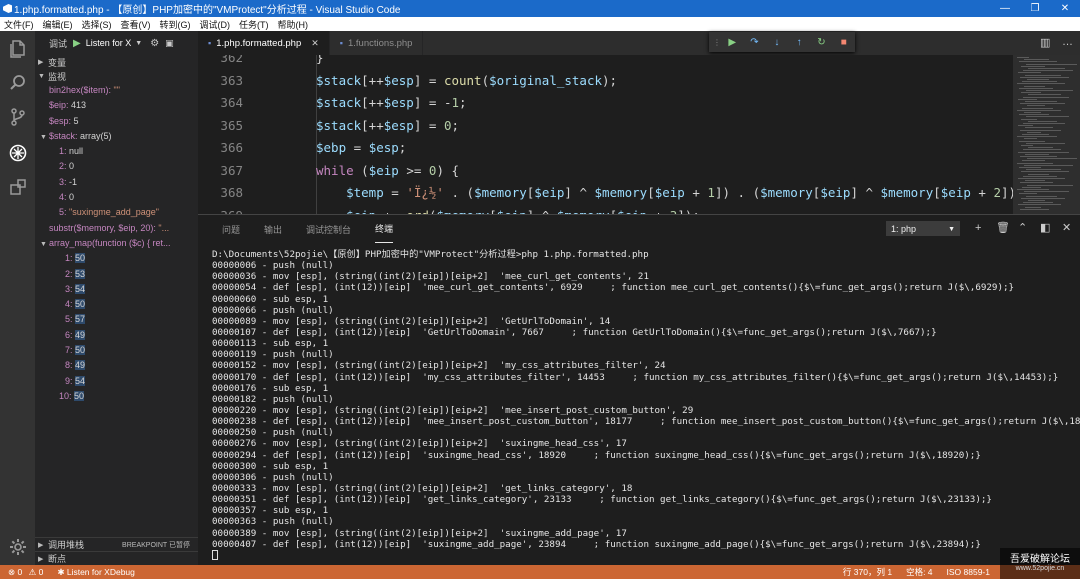 This screenshot has height=579, width=1080. I want to click on watch-section-header: ▼ 监视, so click(116, 76).